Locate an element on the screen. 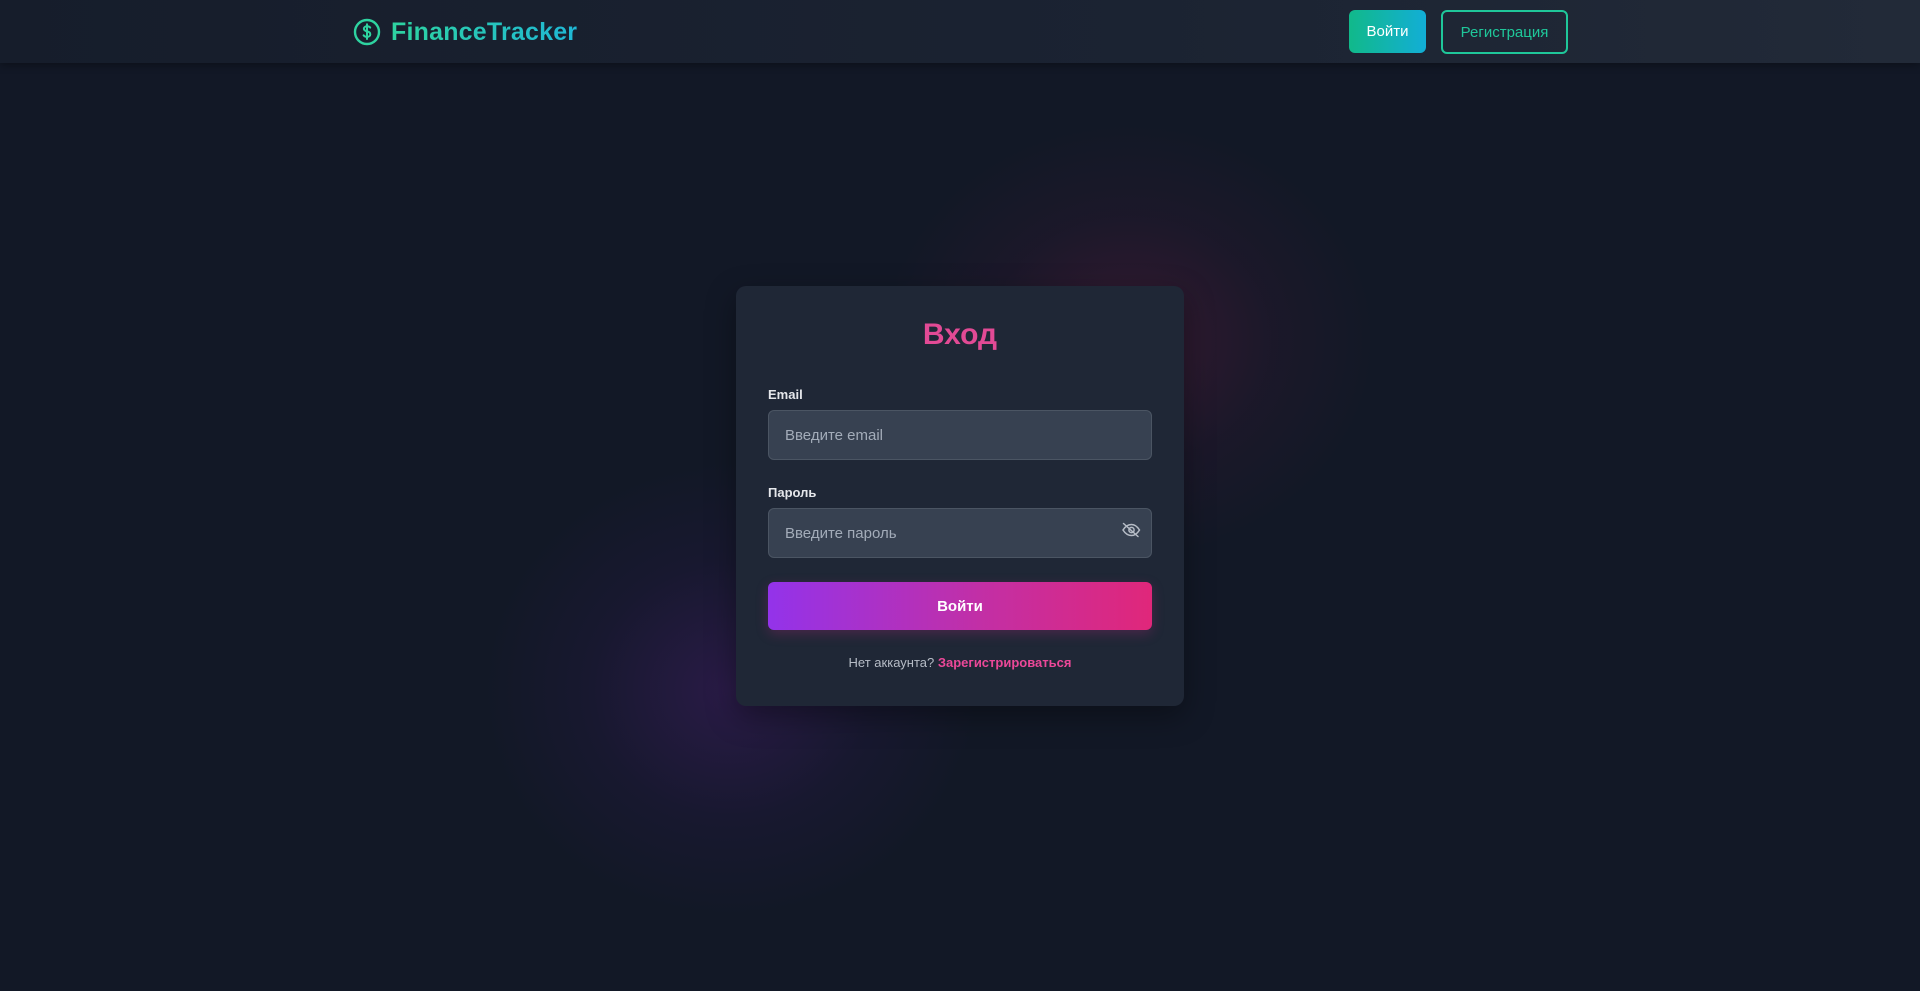 Image resolution: width=1920 pixels, height=991 pixels. top-navbar: FinanceTracker Войти Регистрация is located at coordinates (960, 31).